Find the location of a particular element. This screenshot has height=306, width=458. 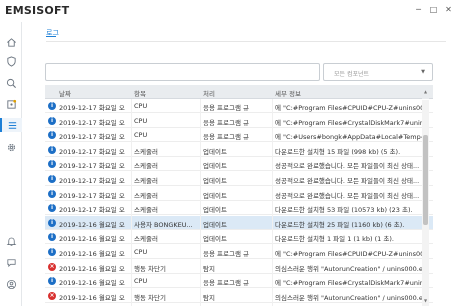

search-icon is located at coordinates (11, 83).